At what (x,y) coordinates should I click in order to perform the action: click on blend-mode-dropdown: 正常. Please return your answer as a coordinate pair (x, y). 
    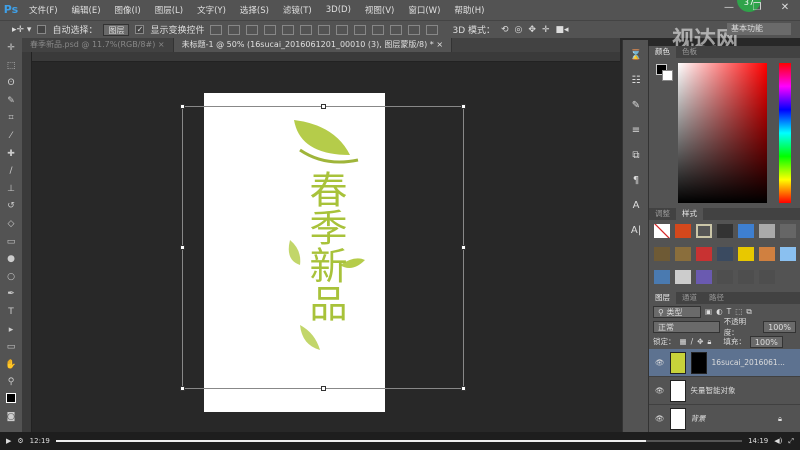
    Looking at the image, I should click on (686, 326).